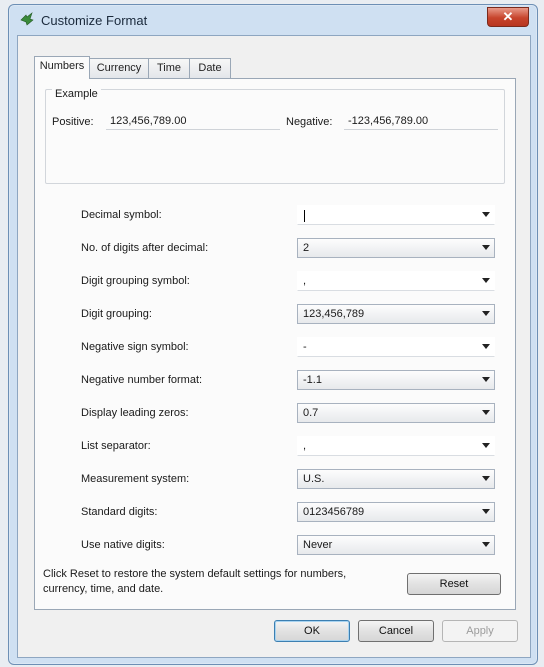 The height and width of the screenshot is (667, 544). I want to click on digits-after-decimal-value: 2, so click(306, 248).